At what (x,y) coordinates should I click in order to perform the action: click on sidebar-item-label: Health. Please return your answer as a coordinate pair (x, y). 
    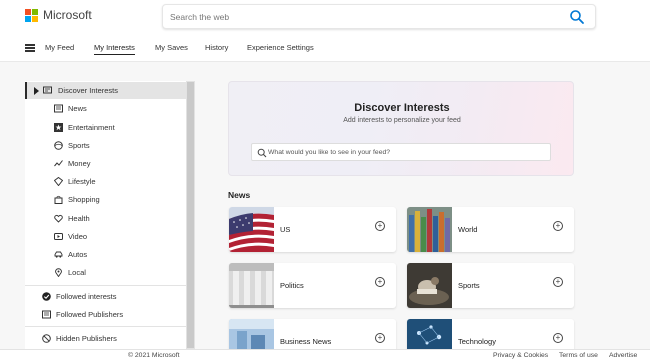
    Looking at the image, I should click on (79, 218).